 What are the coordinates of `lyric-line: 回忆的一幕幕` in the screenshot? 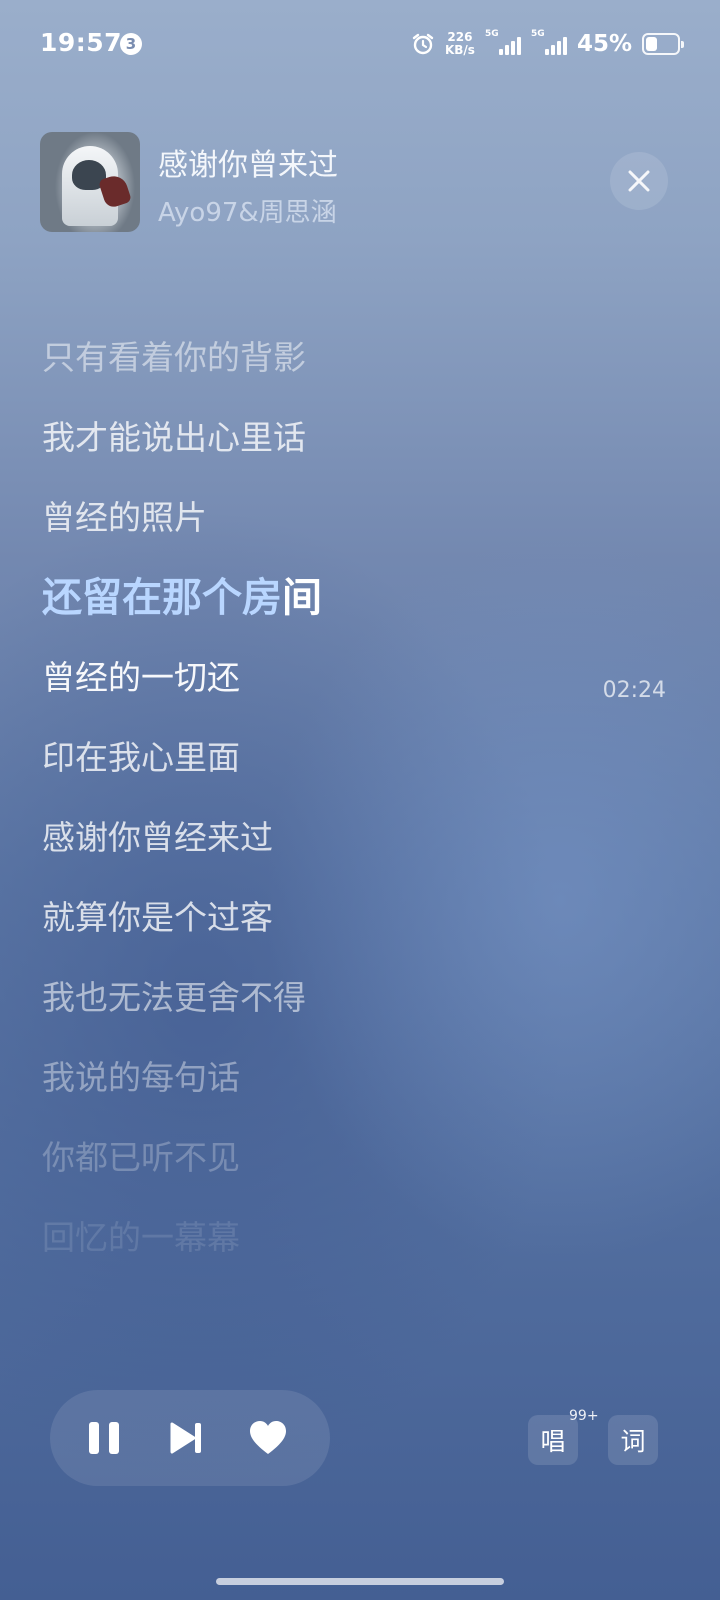 It's located at (322, 1250).